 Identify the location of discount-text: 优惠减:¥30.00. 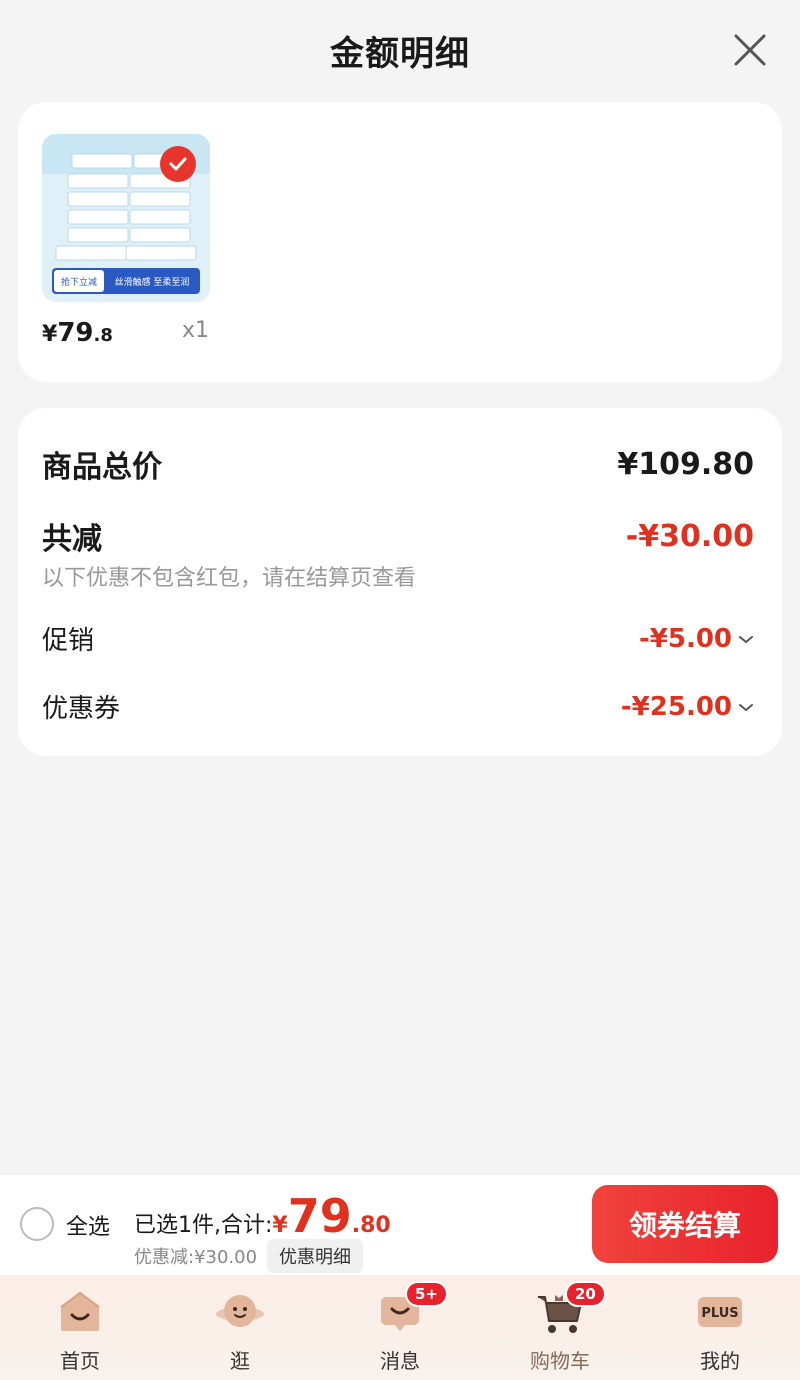
(196, 1257).